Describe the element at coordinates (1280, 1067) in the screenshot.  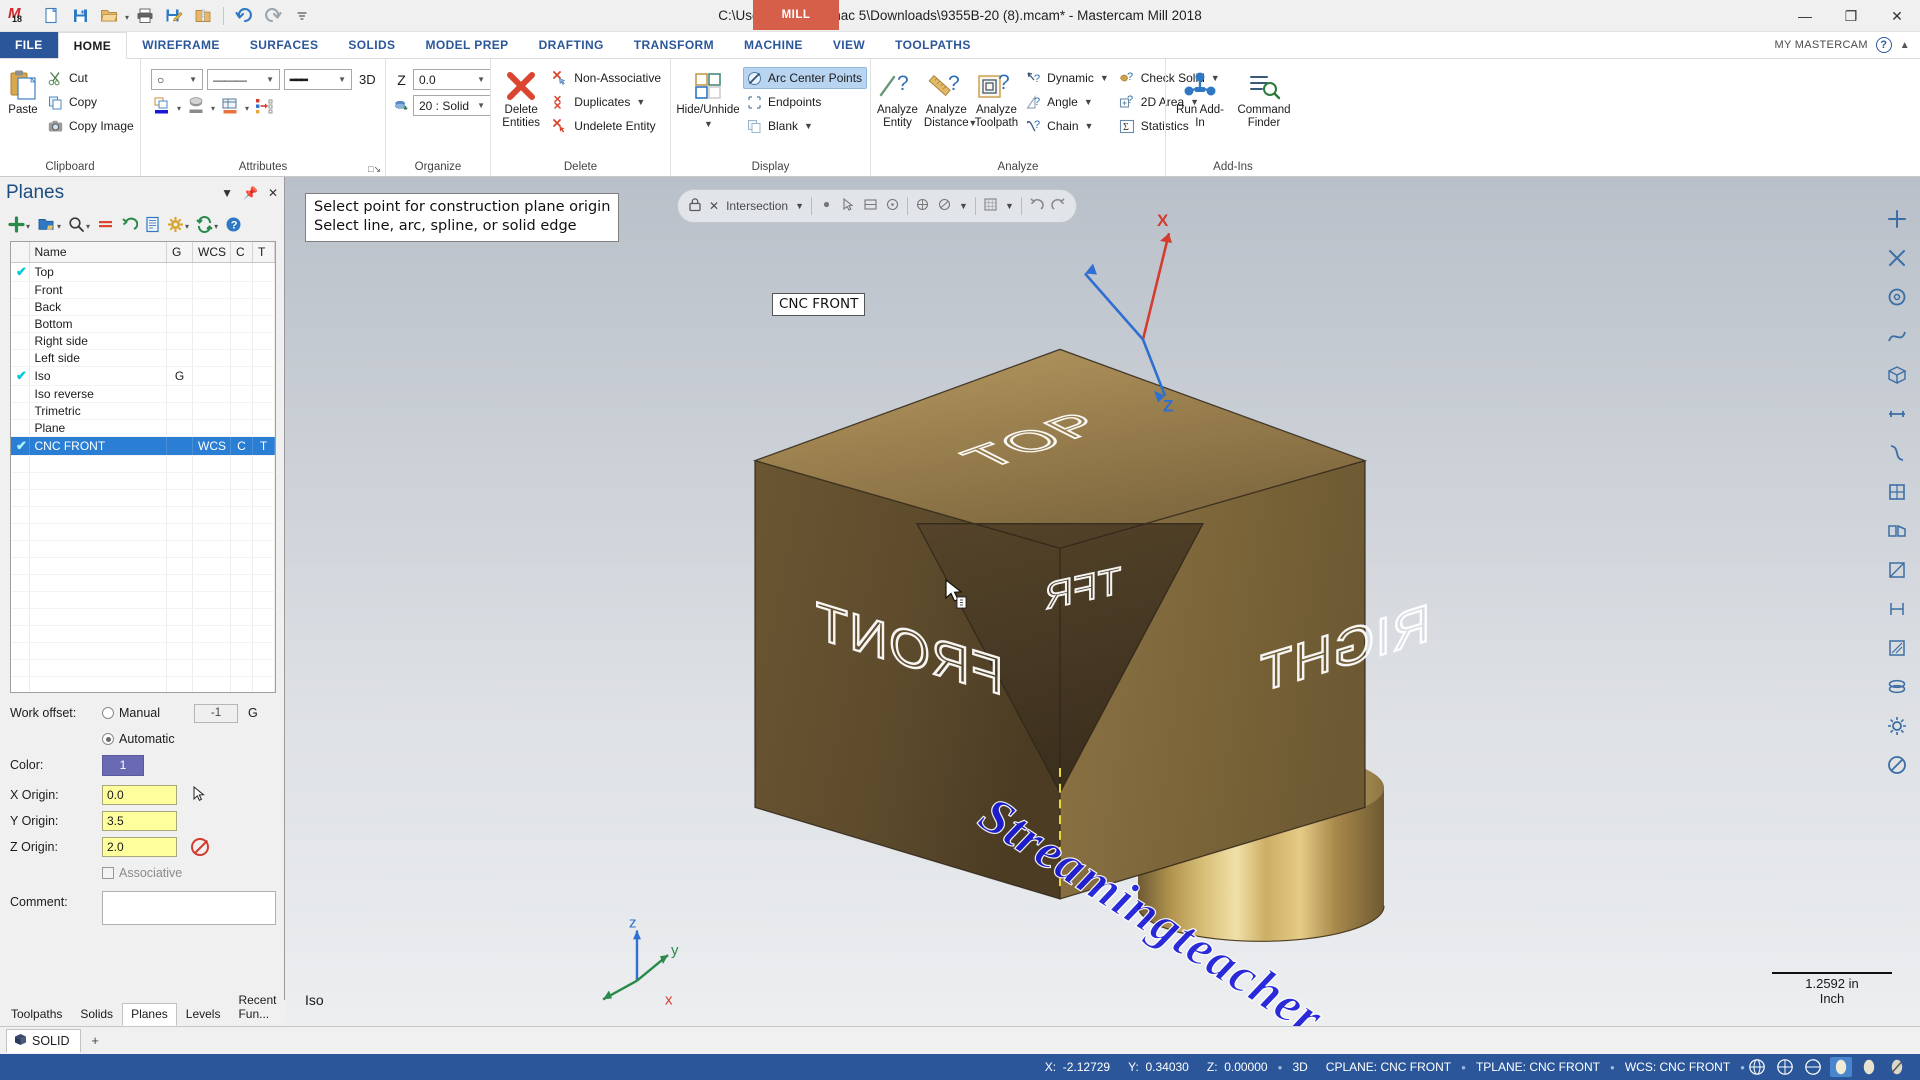
I see `status-z-dropdown-icon: ●` at that location.